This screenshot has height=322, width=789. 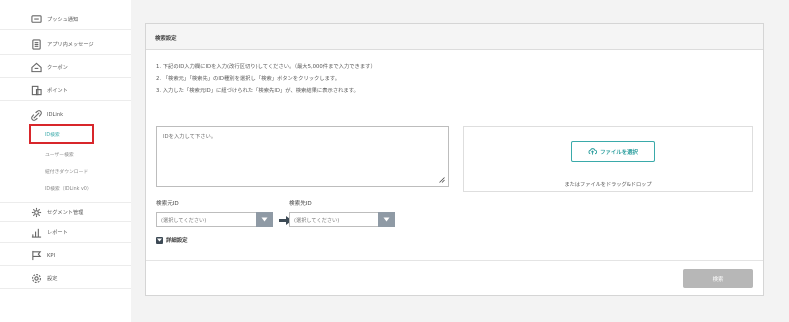 What do you see at coordinates (454, 260) in the screenshot?
I see `panel-divider` at bounding box center [454, 260].